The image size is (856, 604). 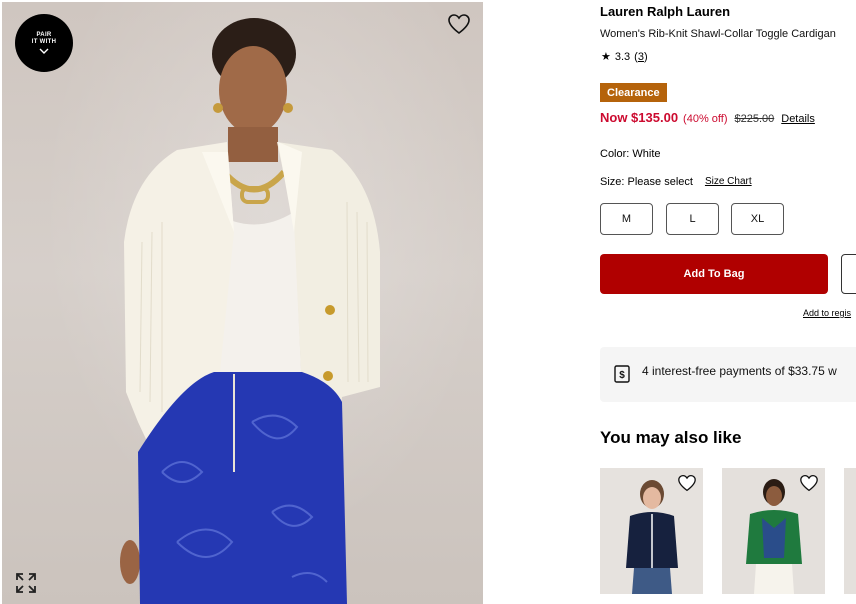 I want to click on product-rating: ★ 3.3 (3), so click(x=624, y=57).